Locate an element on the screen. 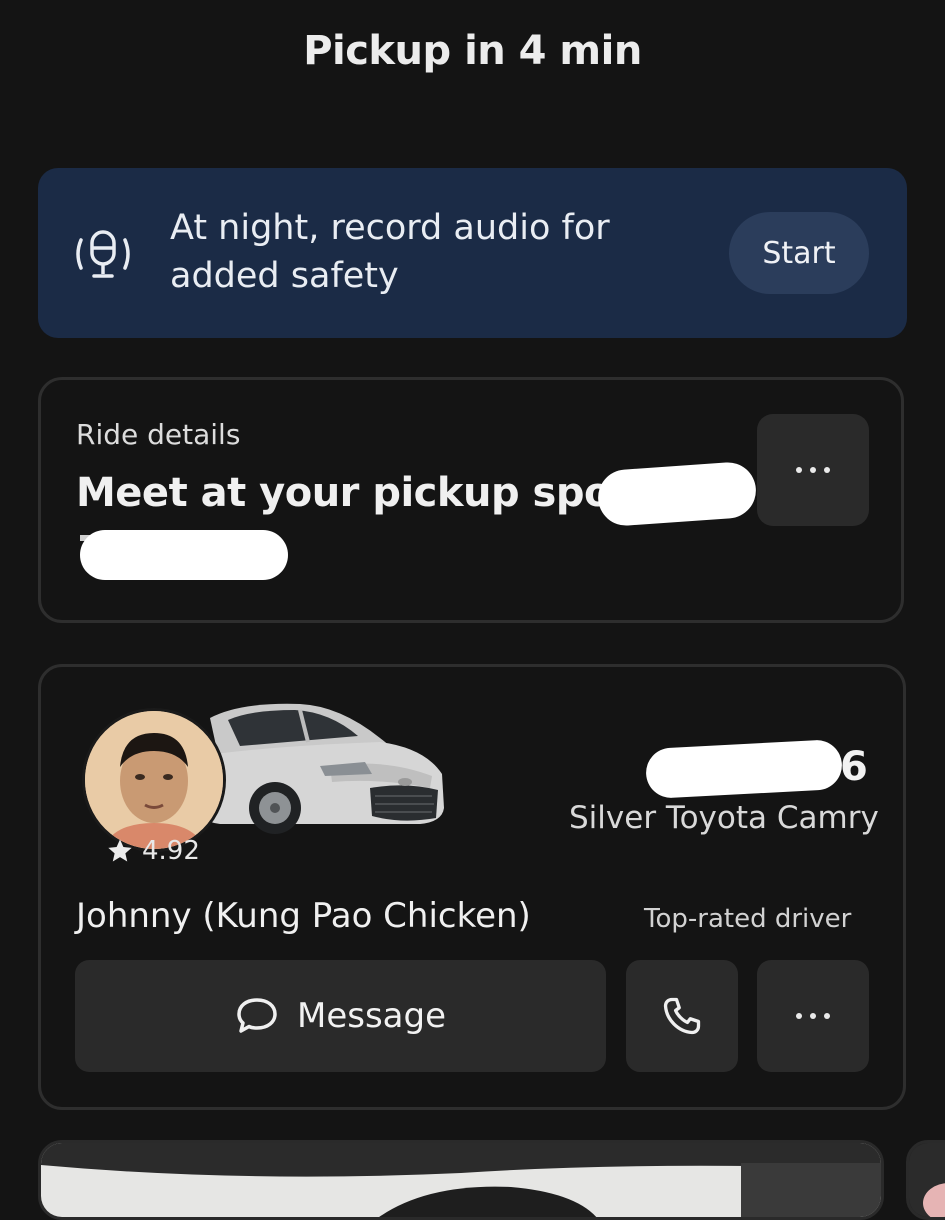  message-label: Message is located at coordinates (371, 1016).